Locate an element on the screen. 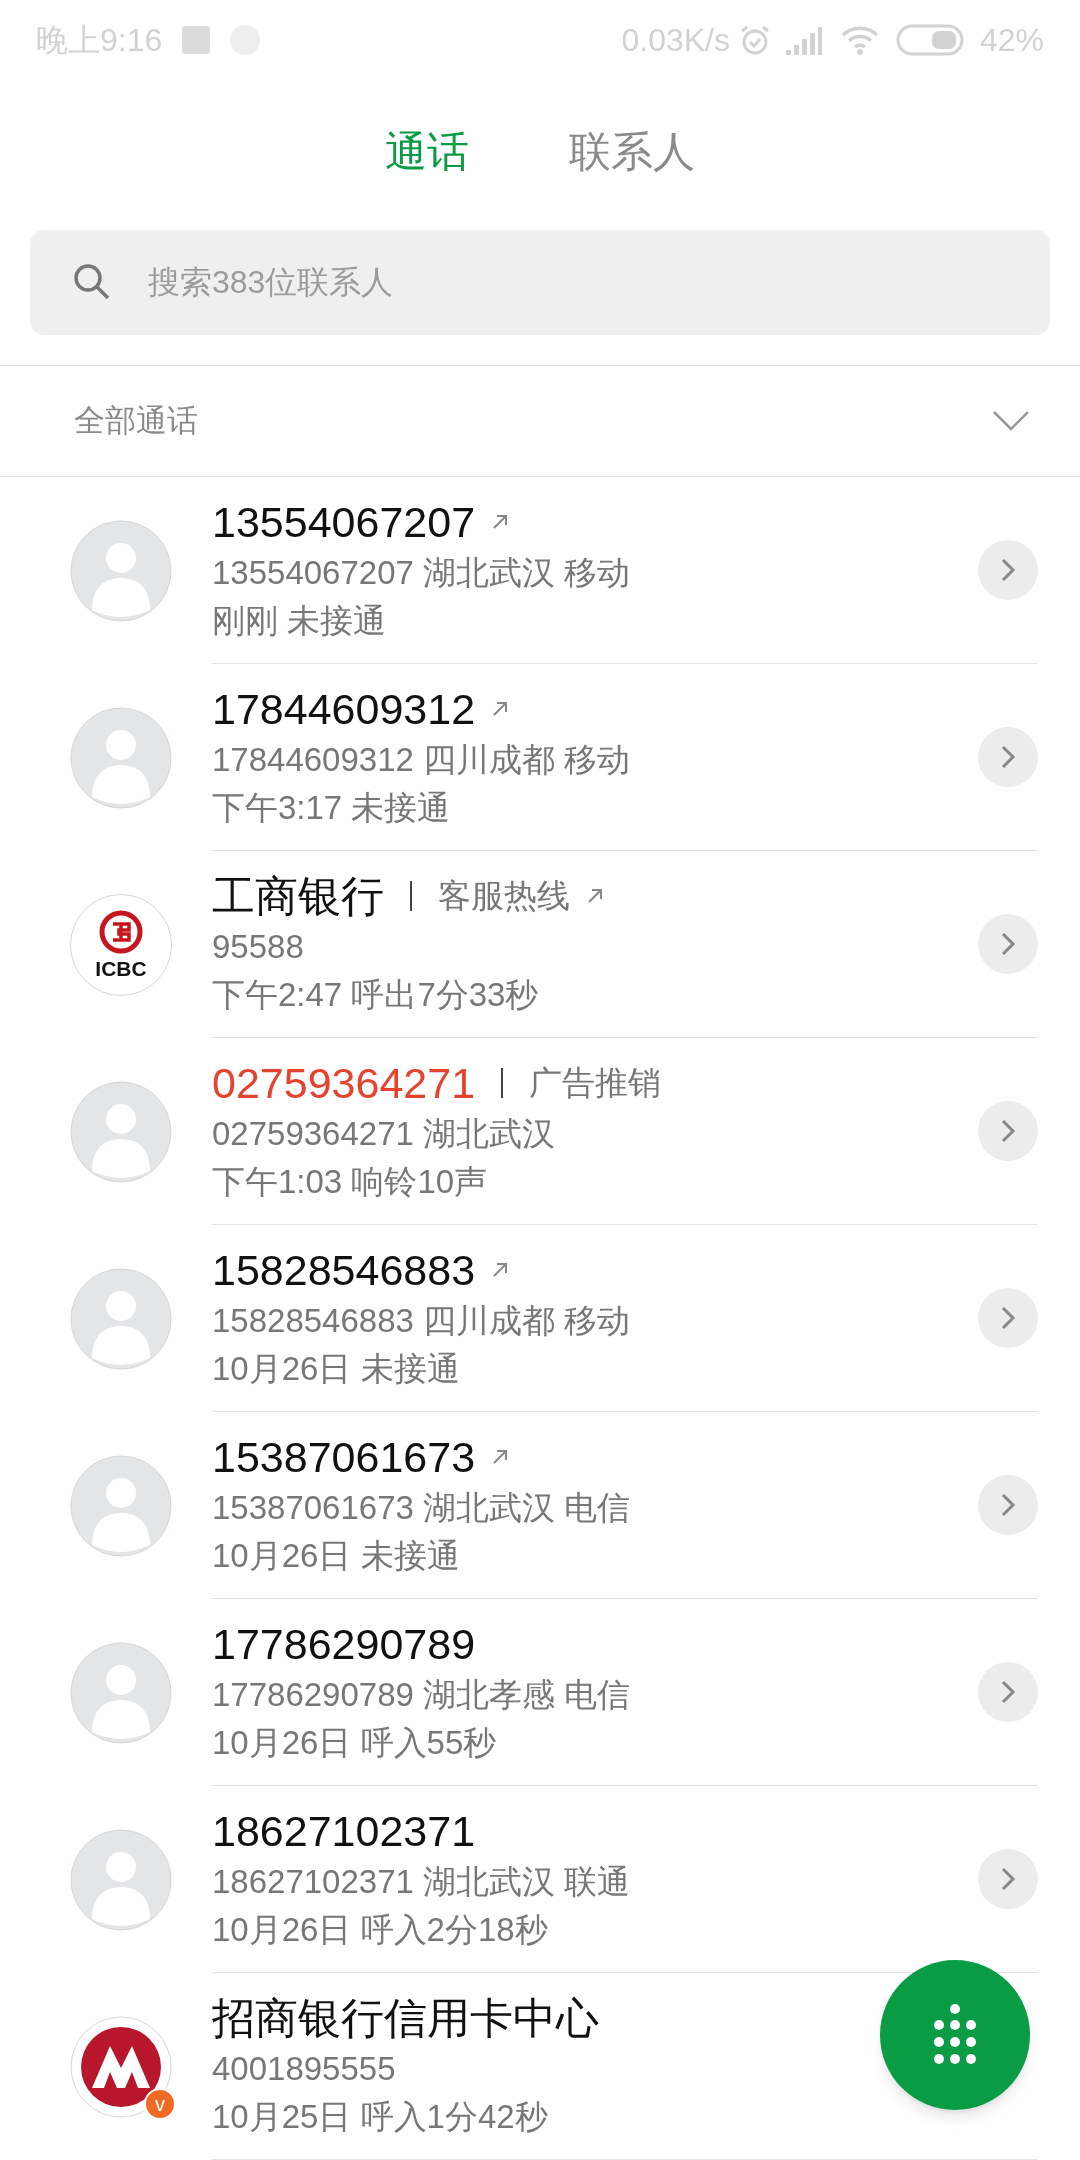  call-detail: 13554067207 湖北武汉 移动 is located at coordinates (422, 573).